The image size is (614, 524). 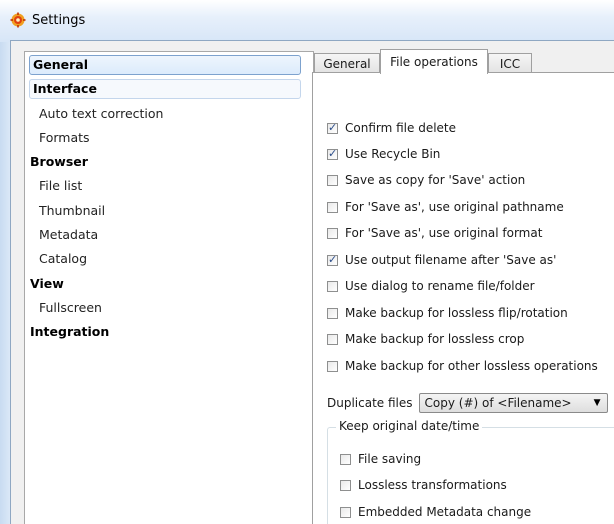 I want to click on tree-item-formats: Formats, so click(x=64, y=138).